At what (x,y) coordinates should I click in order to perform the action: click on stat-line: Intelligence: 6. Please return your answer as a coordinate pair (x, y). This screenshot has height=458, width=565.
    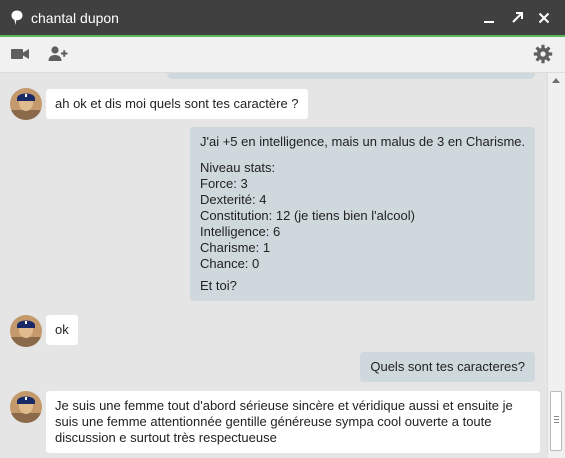
    Looking at the image, I should click on (240, 231).